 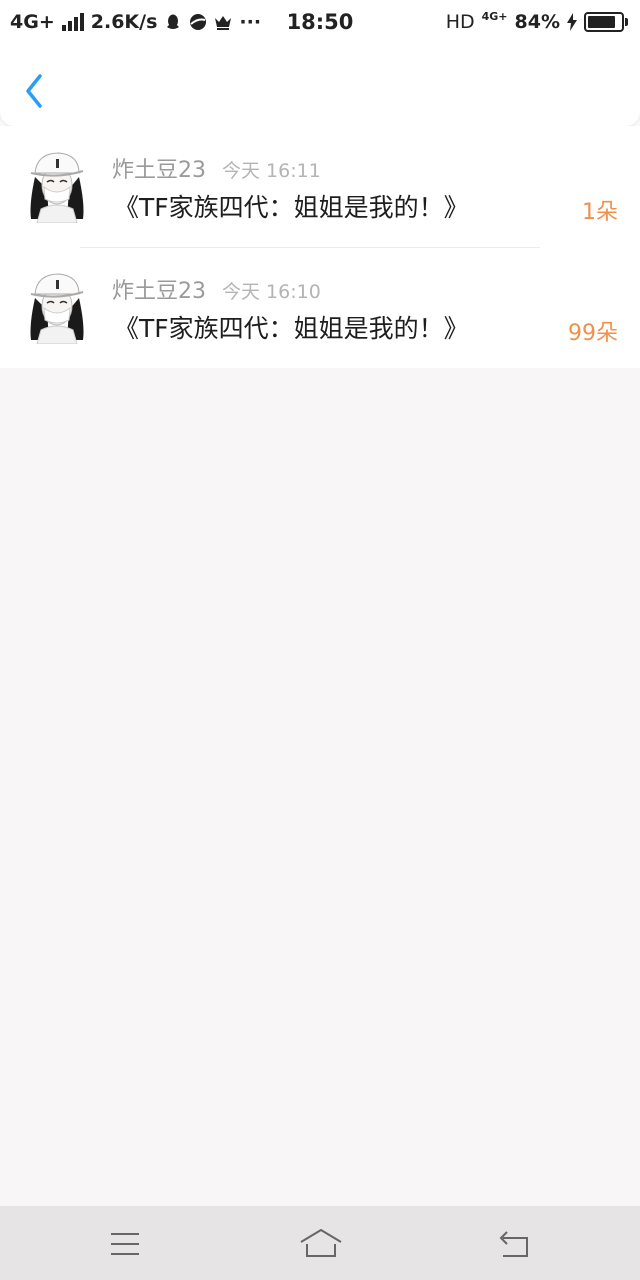 I want to click on hd-indicator: HD, so click(x=460, y=22).